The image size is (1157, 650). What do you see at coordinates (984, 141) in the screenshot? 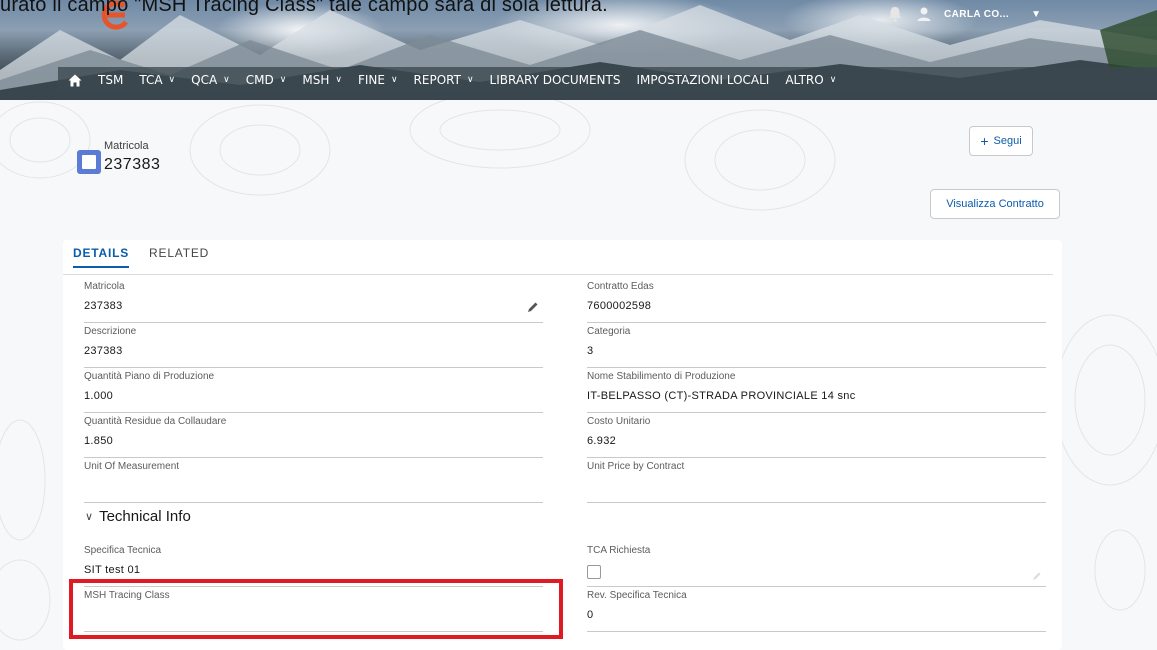
I see `plus-icon: +` at bounding box center [984, 141].